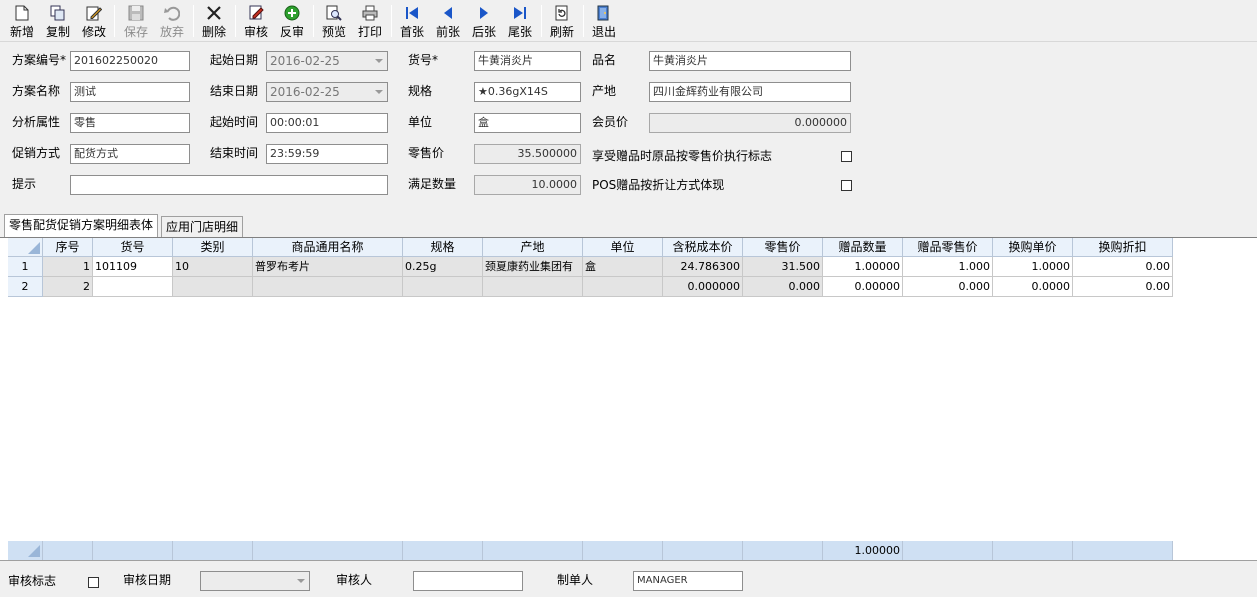  What do you see at coordinates (527, 123) in the screenshot?
I see `unit-field: 盒` at bounding box center [527, 123].